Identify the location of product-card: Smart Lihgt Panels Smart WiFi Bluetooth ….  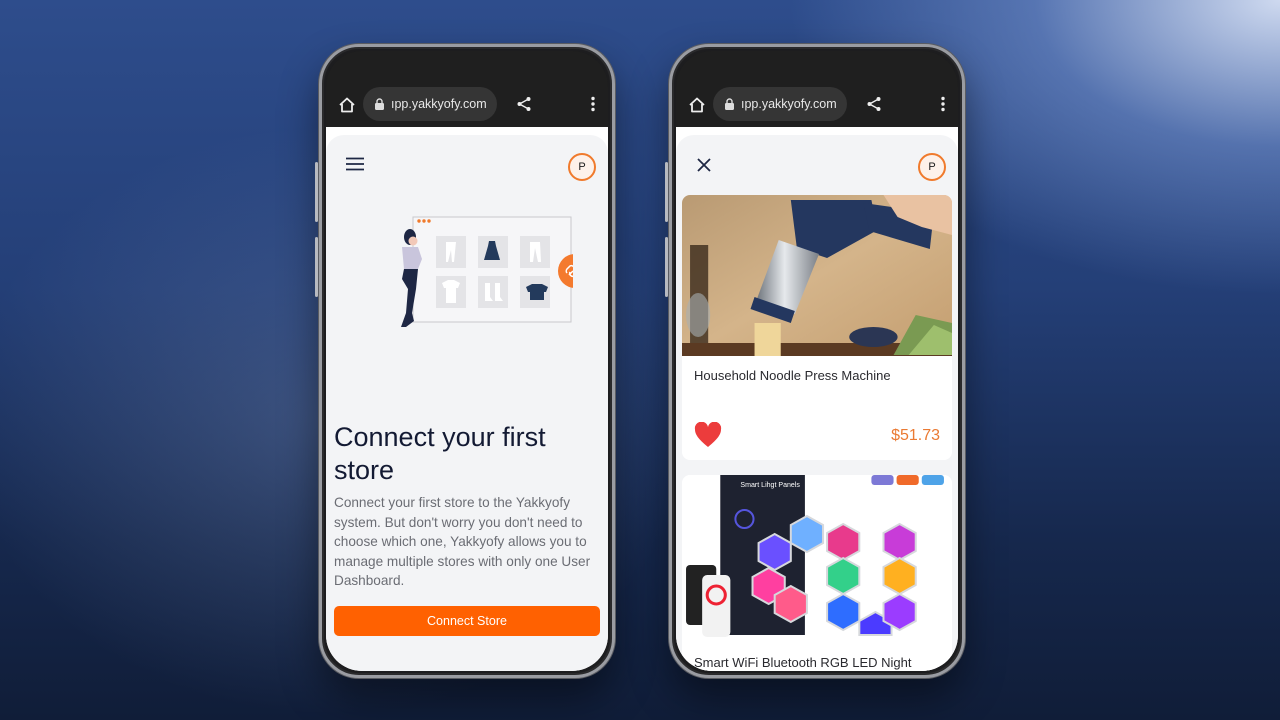
(817, 573).